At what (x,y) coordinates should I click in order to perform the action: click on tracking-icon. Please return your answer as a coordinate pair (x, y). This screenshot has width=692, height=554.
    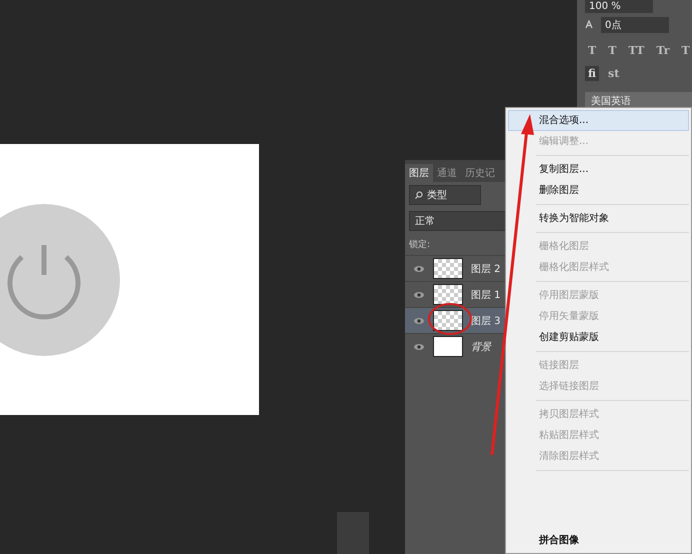
    Looking at the image, I should click on (590, 25).